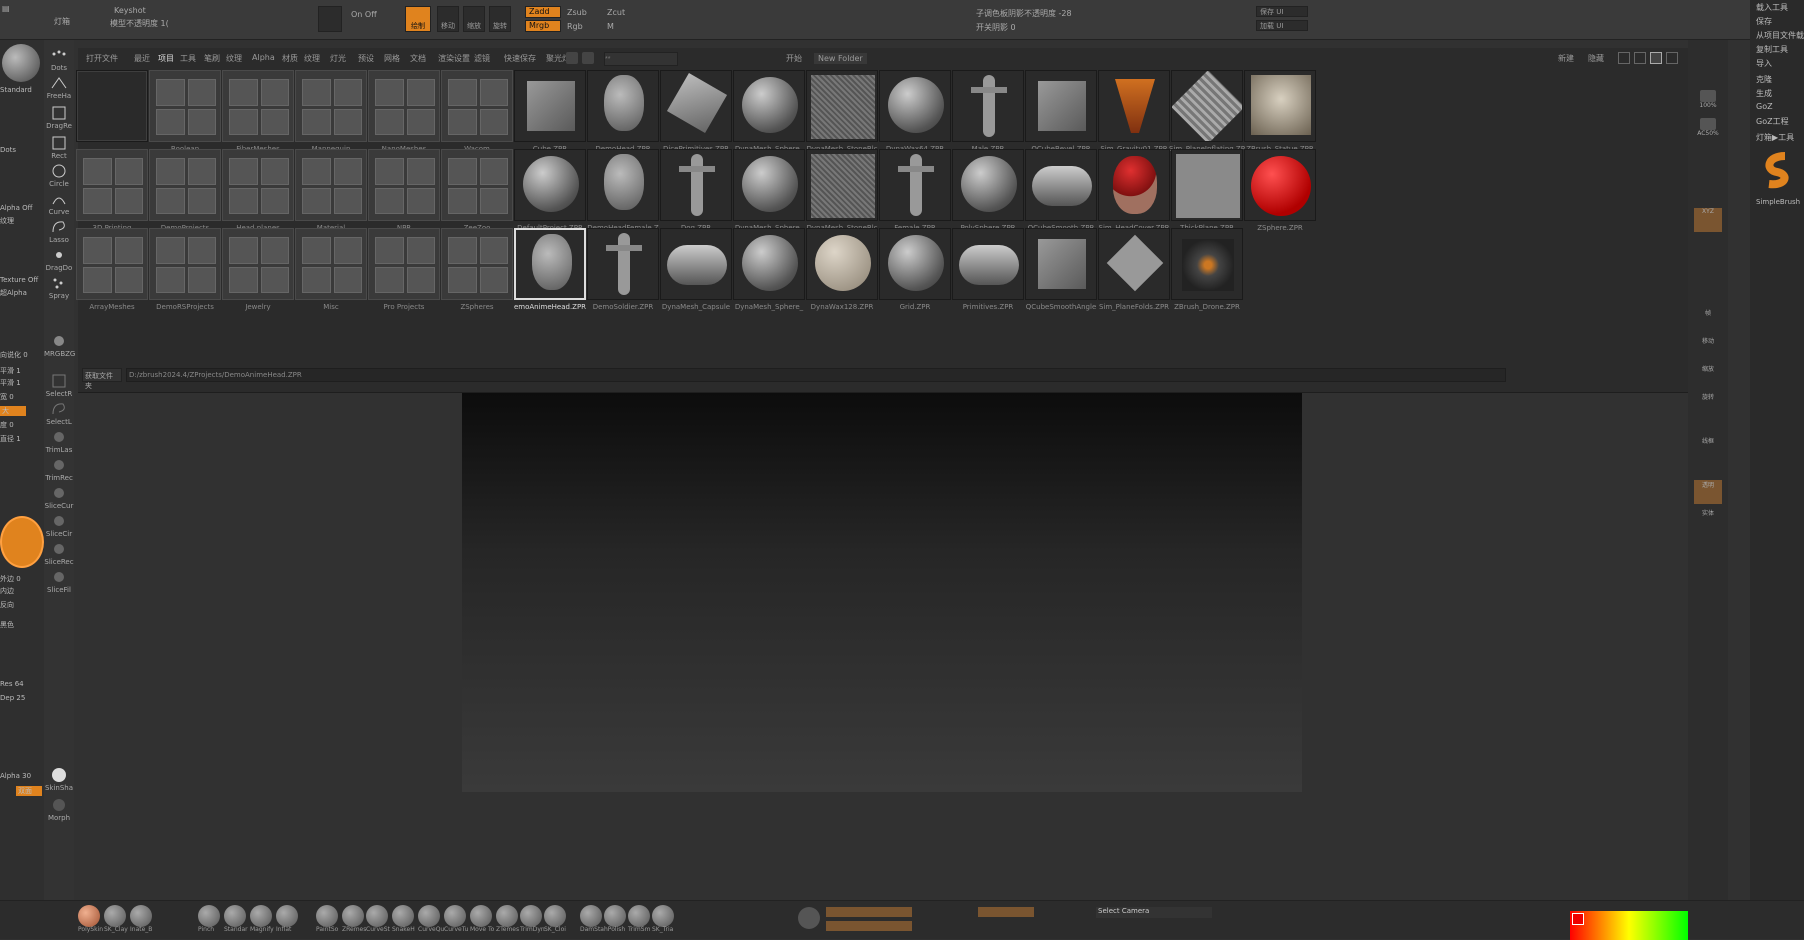  What do you see at coordinates (22, 606) in the screenshot?
I see `invert-row: 反向` at bounding box center [22, 606].